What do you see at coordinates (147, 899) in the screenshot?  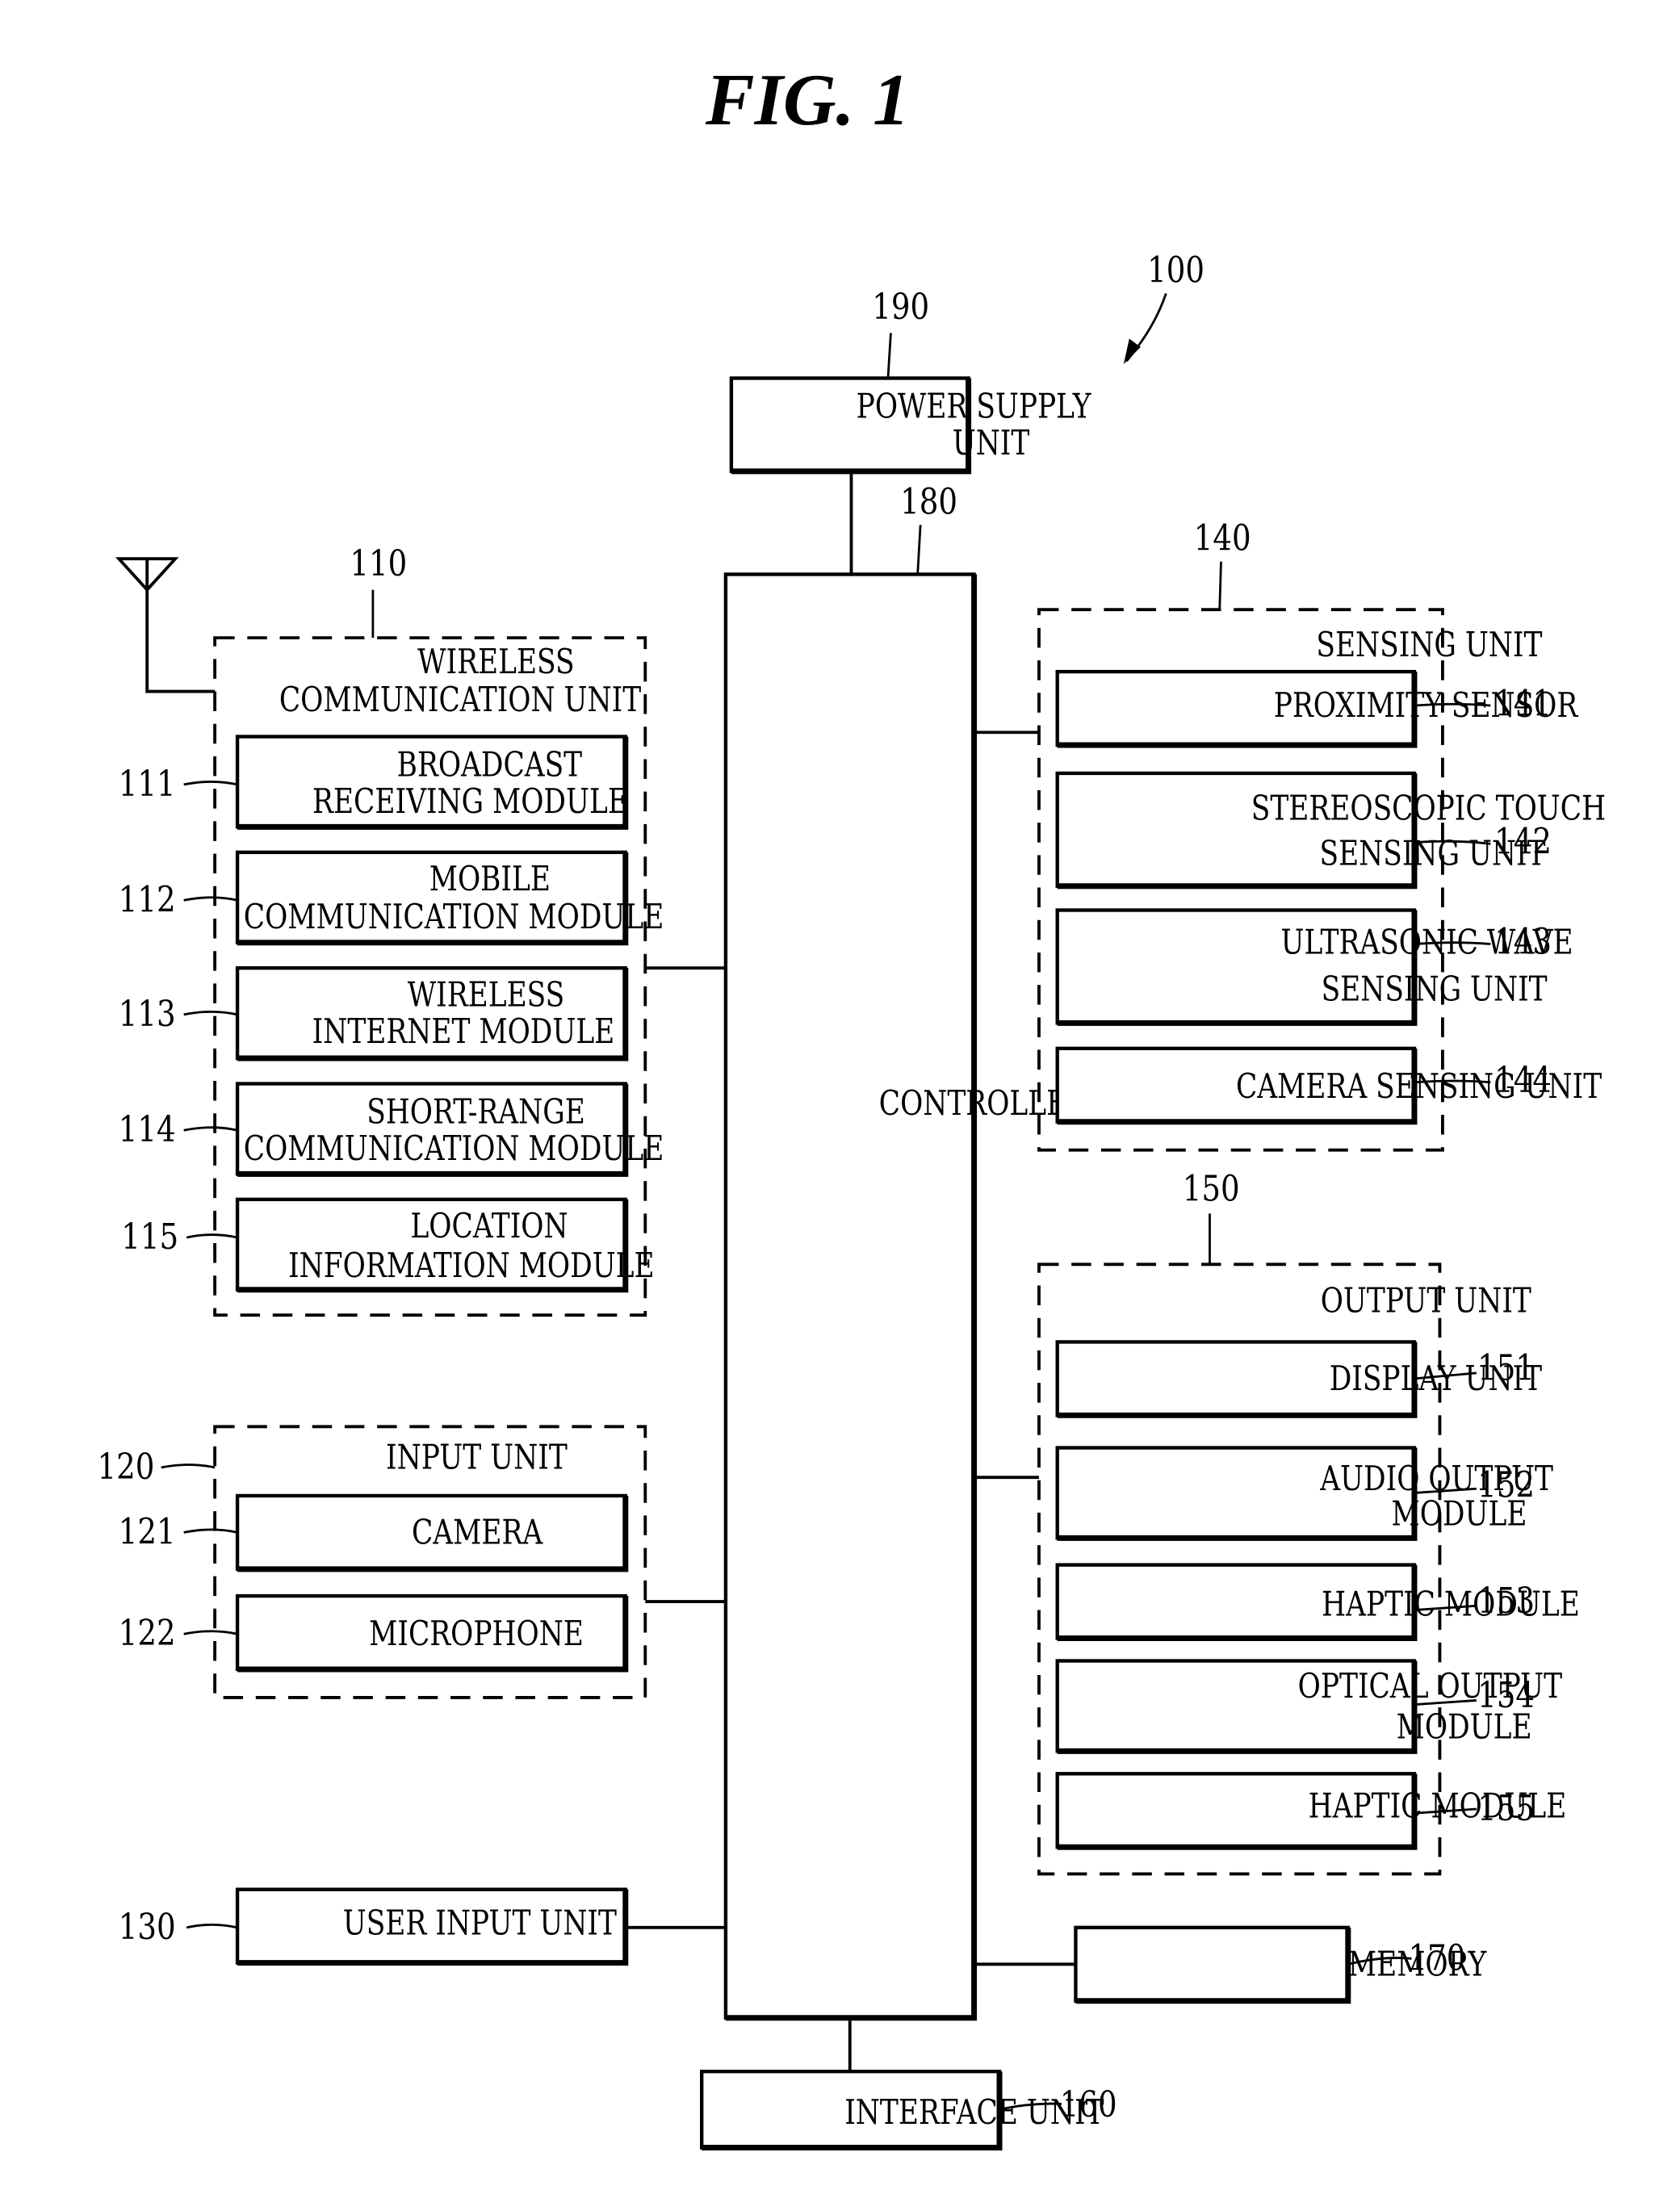 I see `ref-mobile: 112` at bounding box center [147, 899].